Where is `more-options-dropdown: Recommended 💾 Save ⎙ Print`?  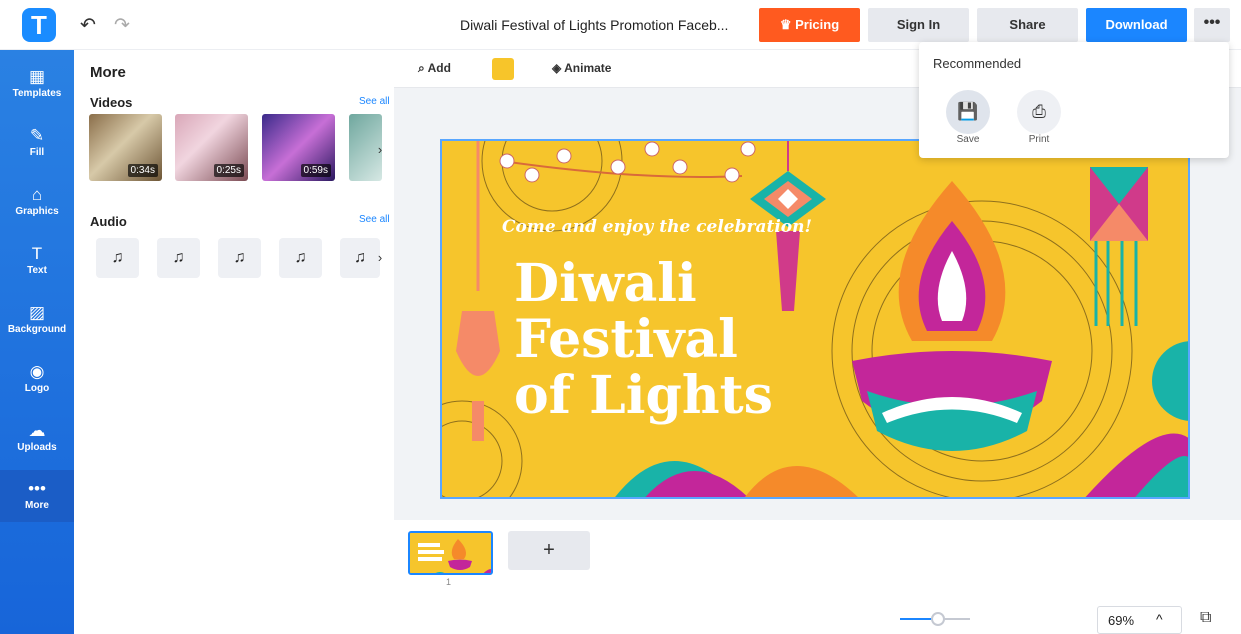 more-options-dropdown: Recommended 💾 Save ⎙ Print is located at coordinates (1074, 100).